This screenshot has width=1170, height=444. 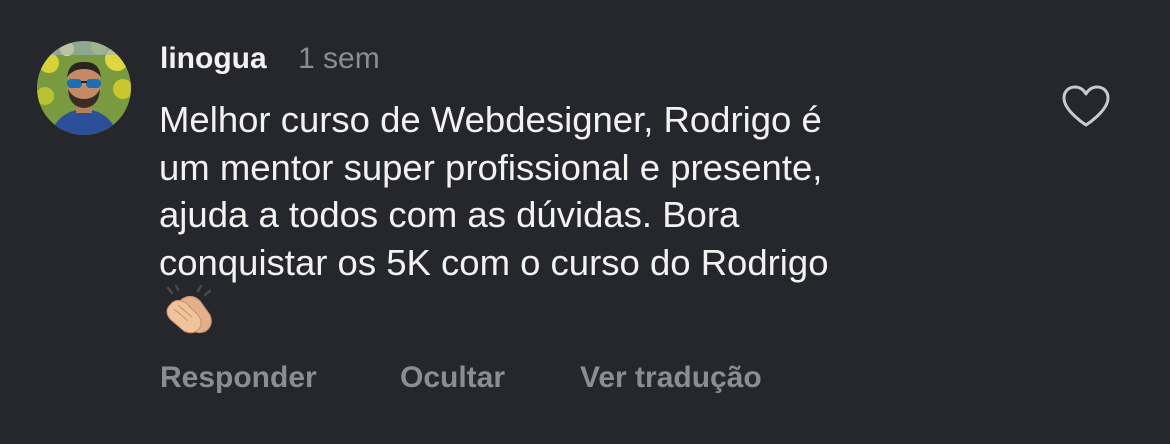 I want to click on comment-text-line: um mentor super profissional e presente,, so click(x=491, y=167).